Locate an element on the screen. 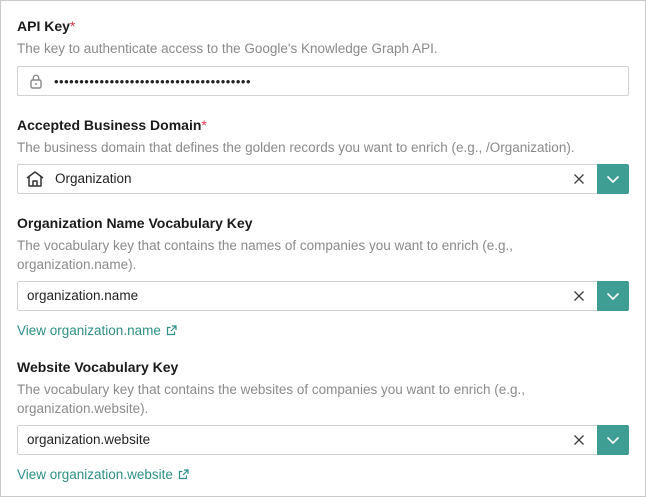 This screenshot has width=646, height=497. website-key-dropdown-button is located at coordinates (613, 440).